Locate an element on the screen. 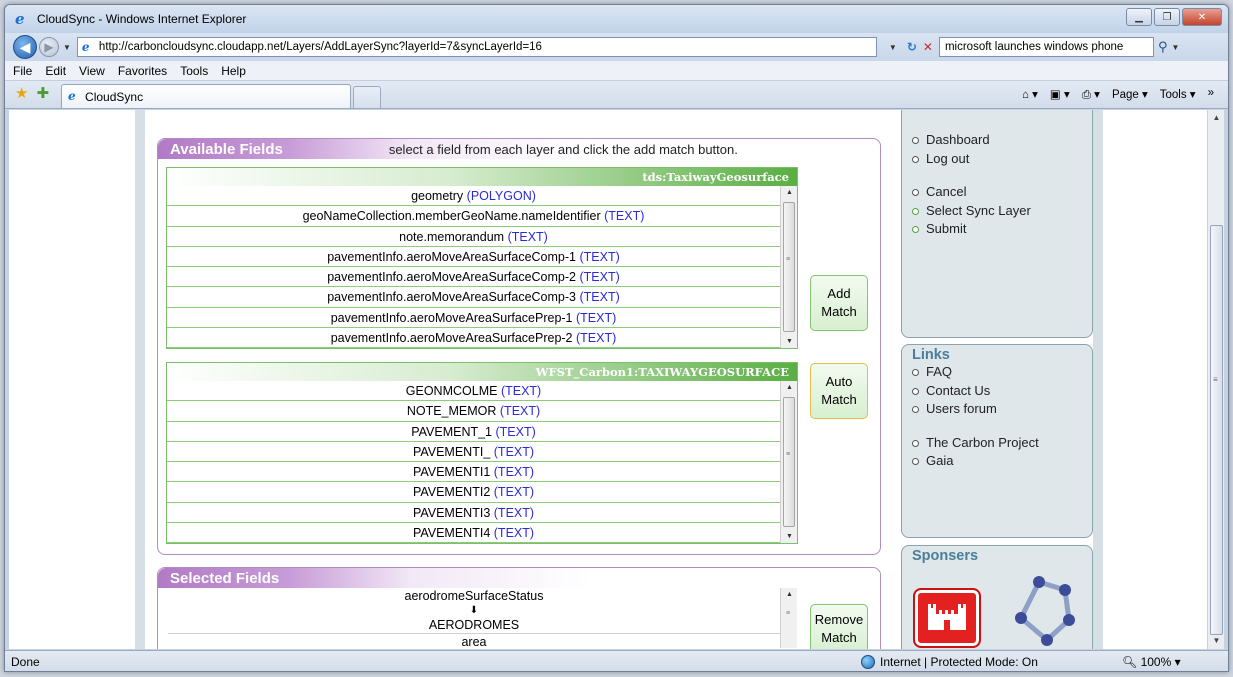 The width and height of the screenshot is (1233, 677). new-tab-button is located at coordinates (367, 97).